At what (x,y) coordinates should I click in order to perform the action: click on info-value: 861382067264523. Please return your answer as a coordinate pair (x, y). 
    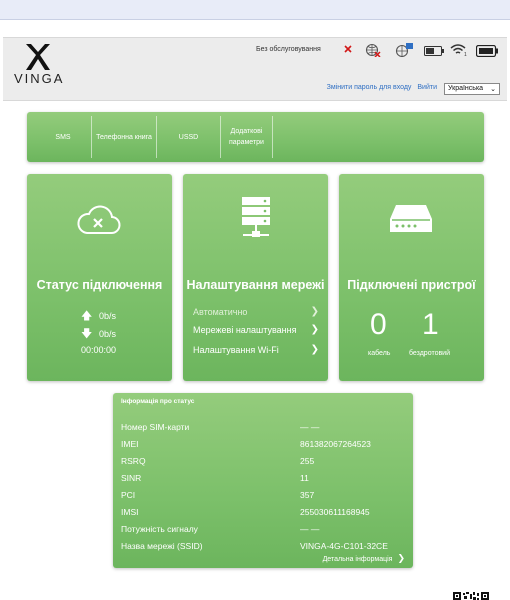
    Looking at the image, I should click on (335, 444).